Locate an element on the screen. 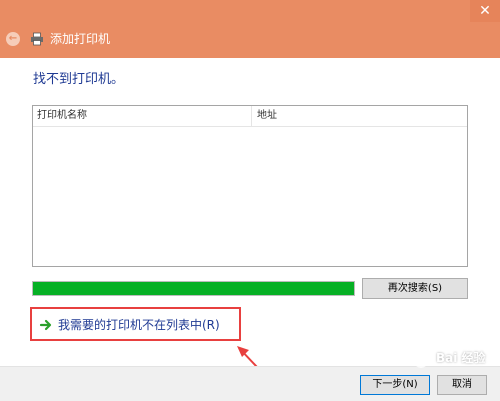 The image size is (500, 401). next-button: 下一步(N) is located at coordinates (395, 385).